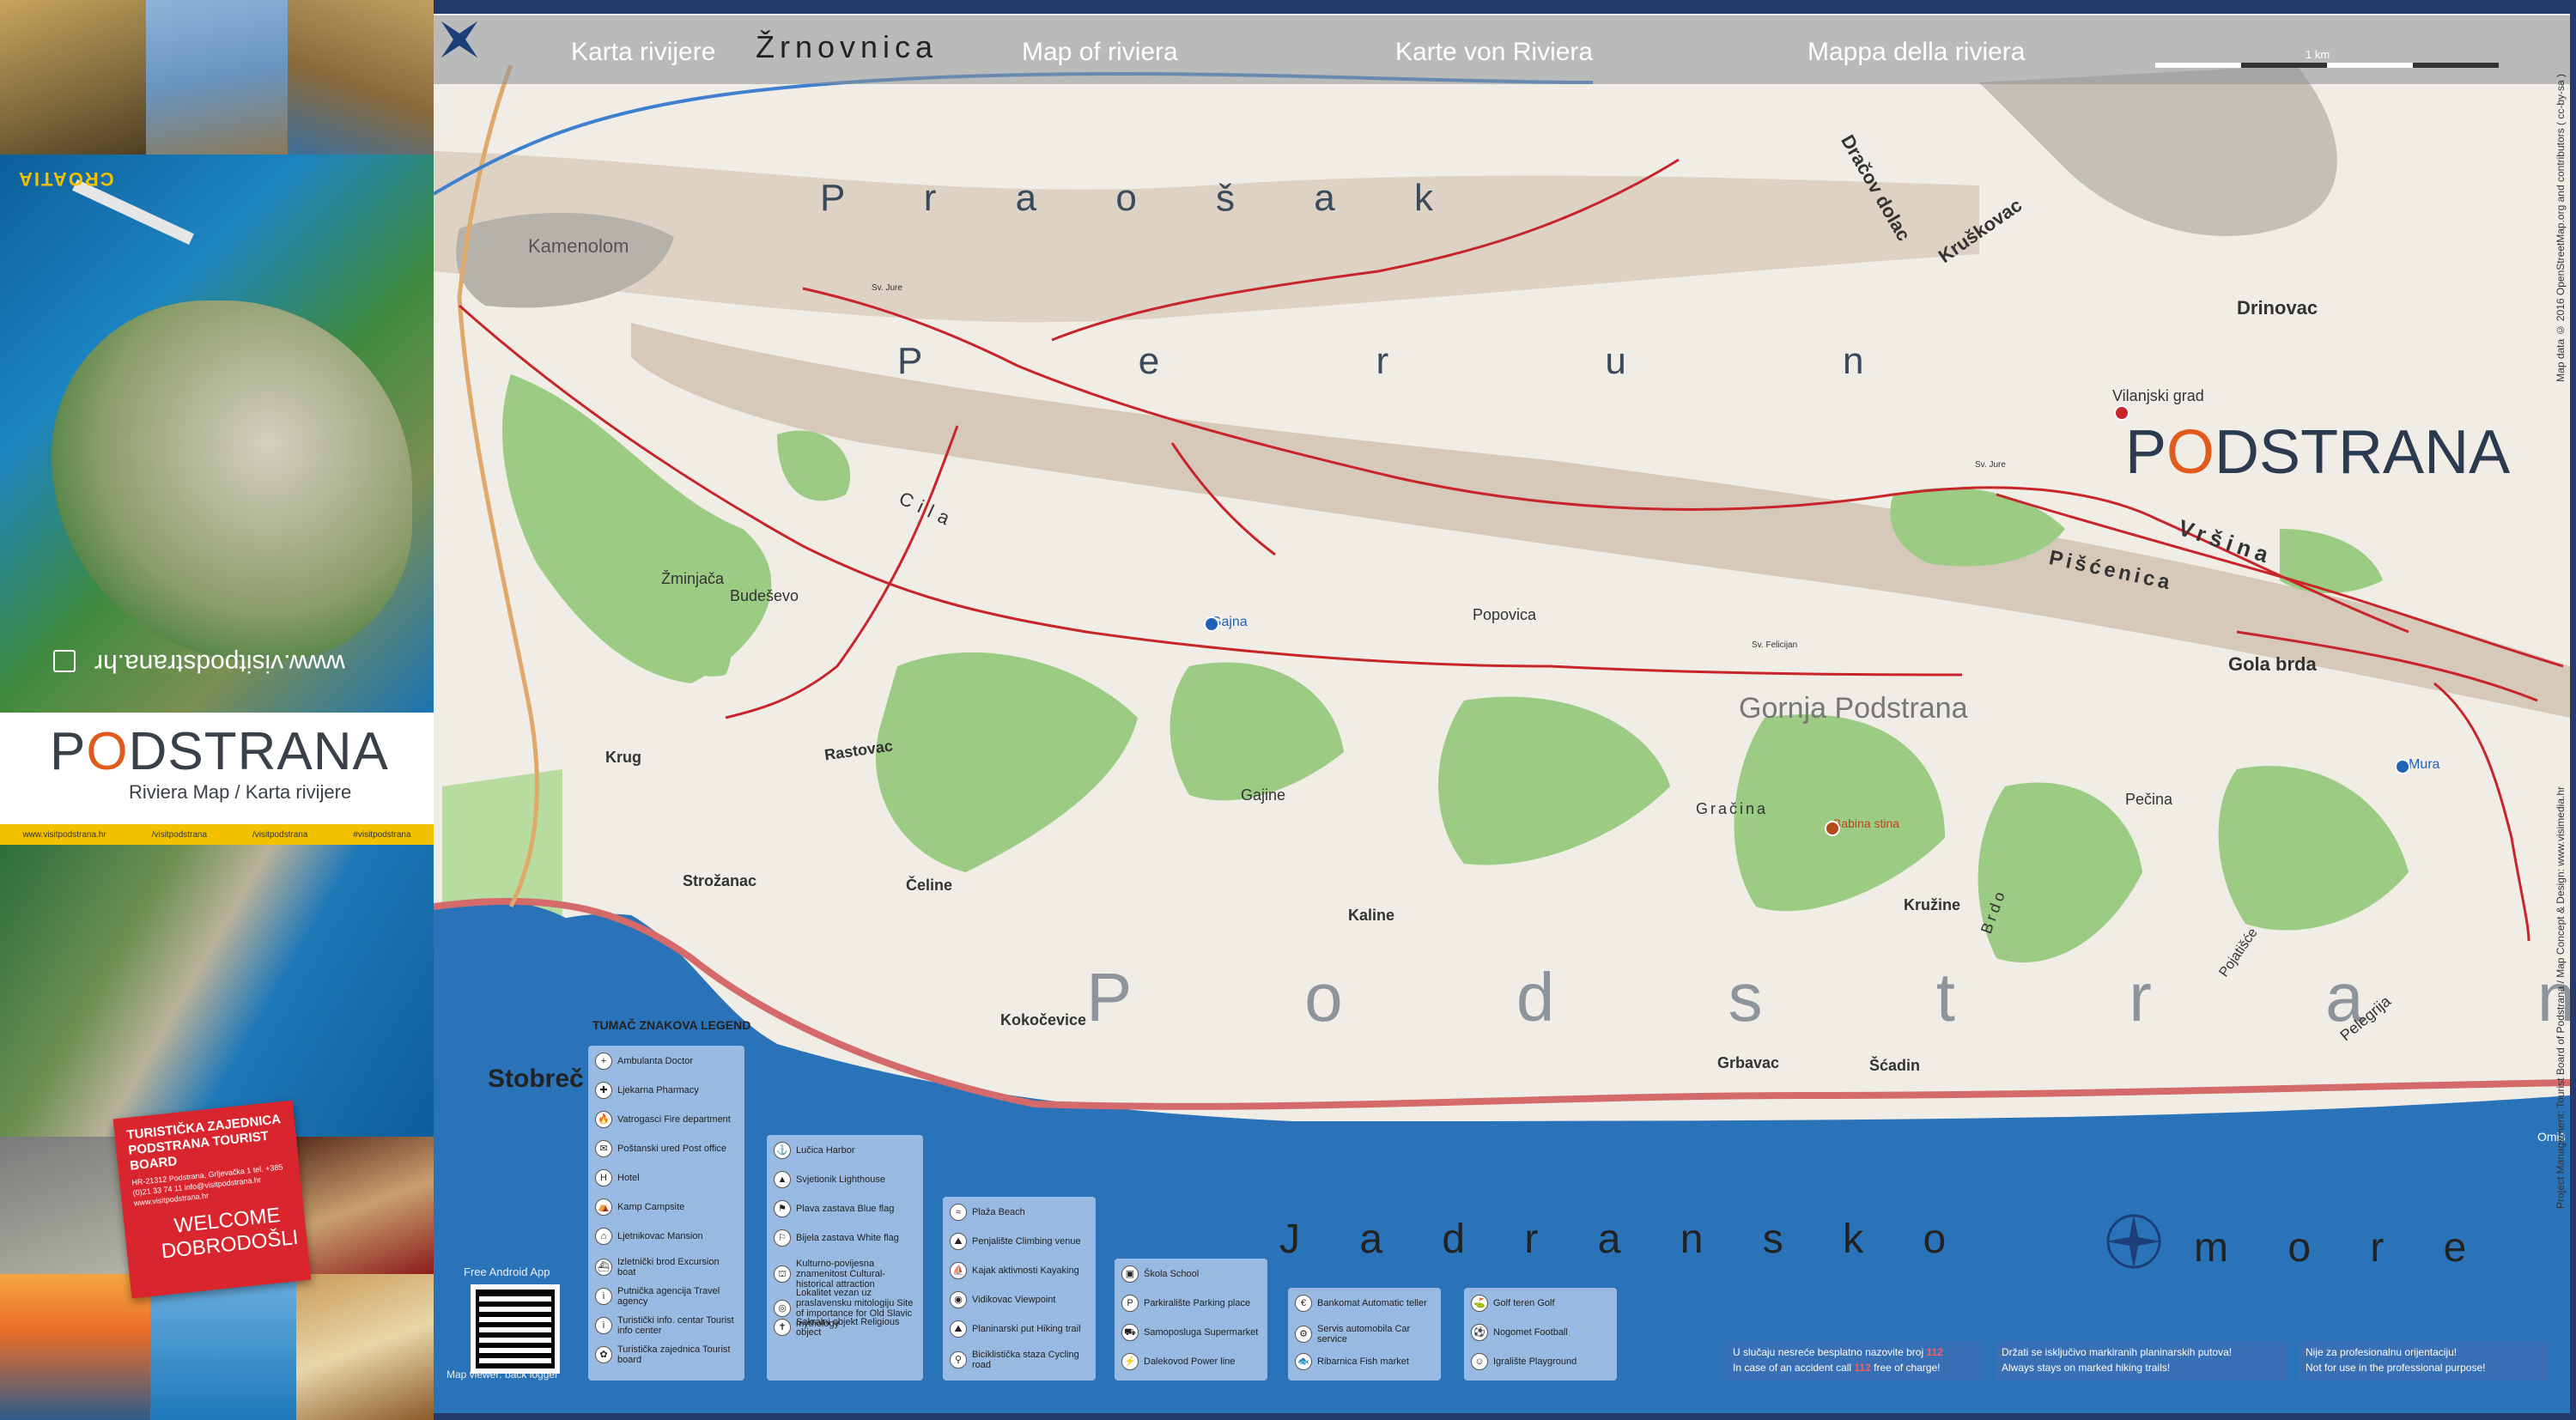 The height and width of the screenshot is (1420, 2576). Describe the element at coordinates (2273, 664) in the screenshot. I see `label-gola-brda: Gola brda` at that location.